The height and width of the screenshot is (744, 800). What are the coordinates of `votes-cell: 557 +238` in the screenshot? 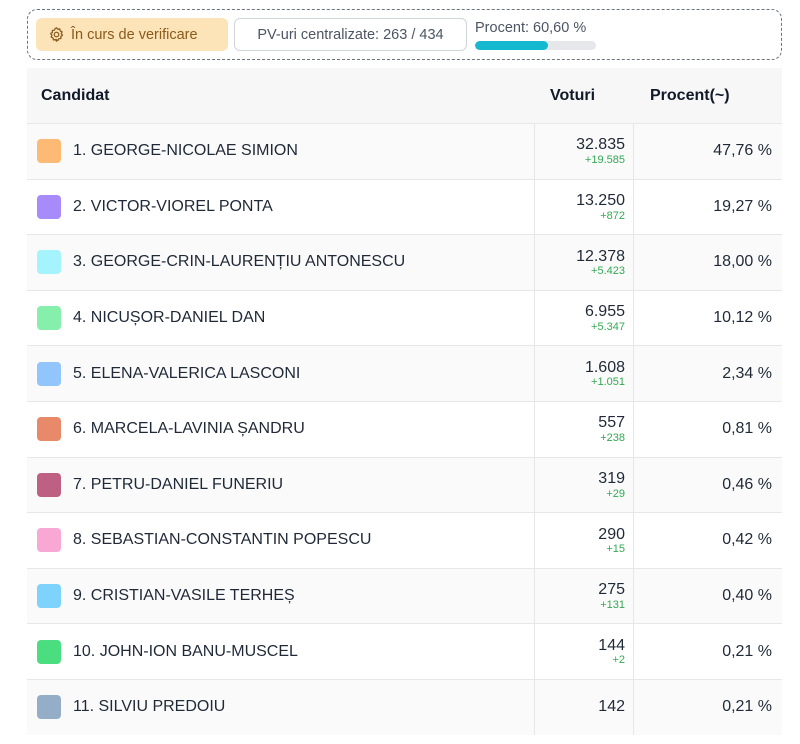 It's located at (584, 429).